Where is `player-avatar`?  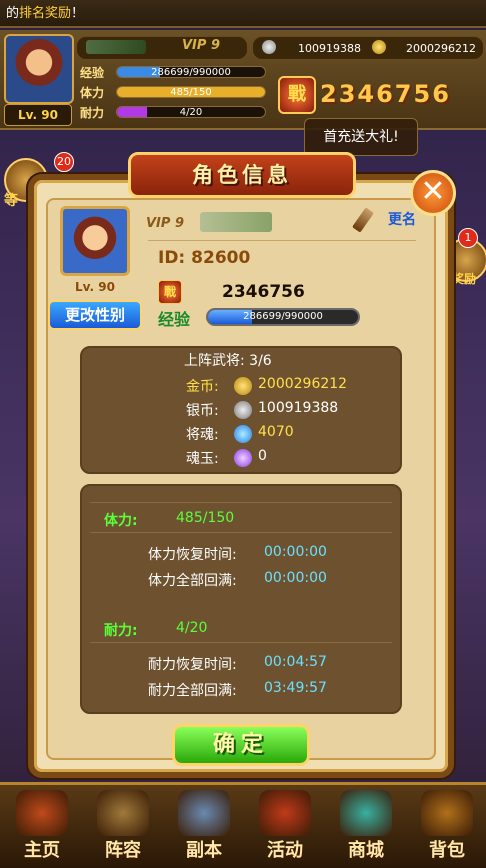
player-avatar is located at coordinates (39, 69).